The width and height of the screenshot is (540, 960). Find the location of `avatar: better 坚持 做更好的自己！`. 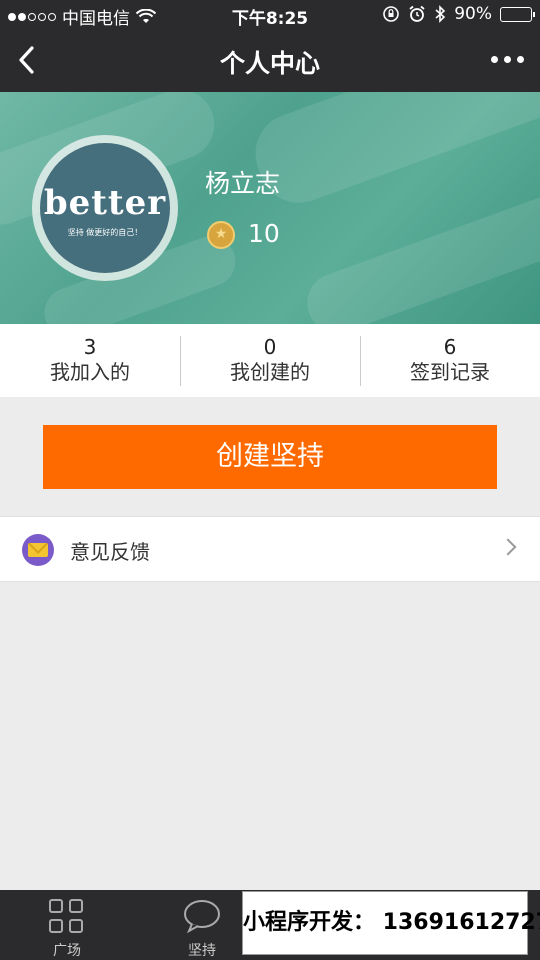

avatar: better 坚持 做更好的自己！ is located at coordinates (105, 208).